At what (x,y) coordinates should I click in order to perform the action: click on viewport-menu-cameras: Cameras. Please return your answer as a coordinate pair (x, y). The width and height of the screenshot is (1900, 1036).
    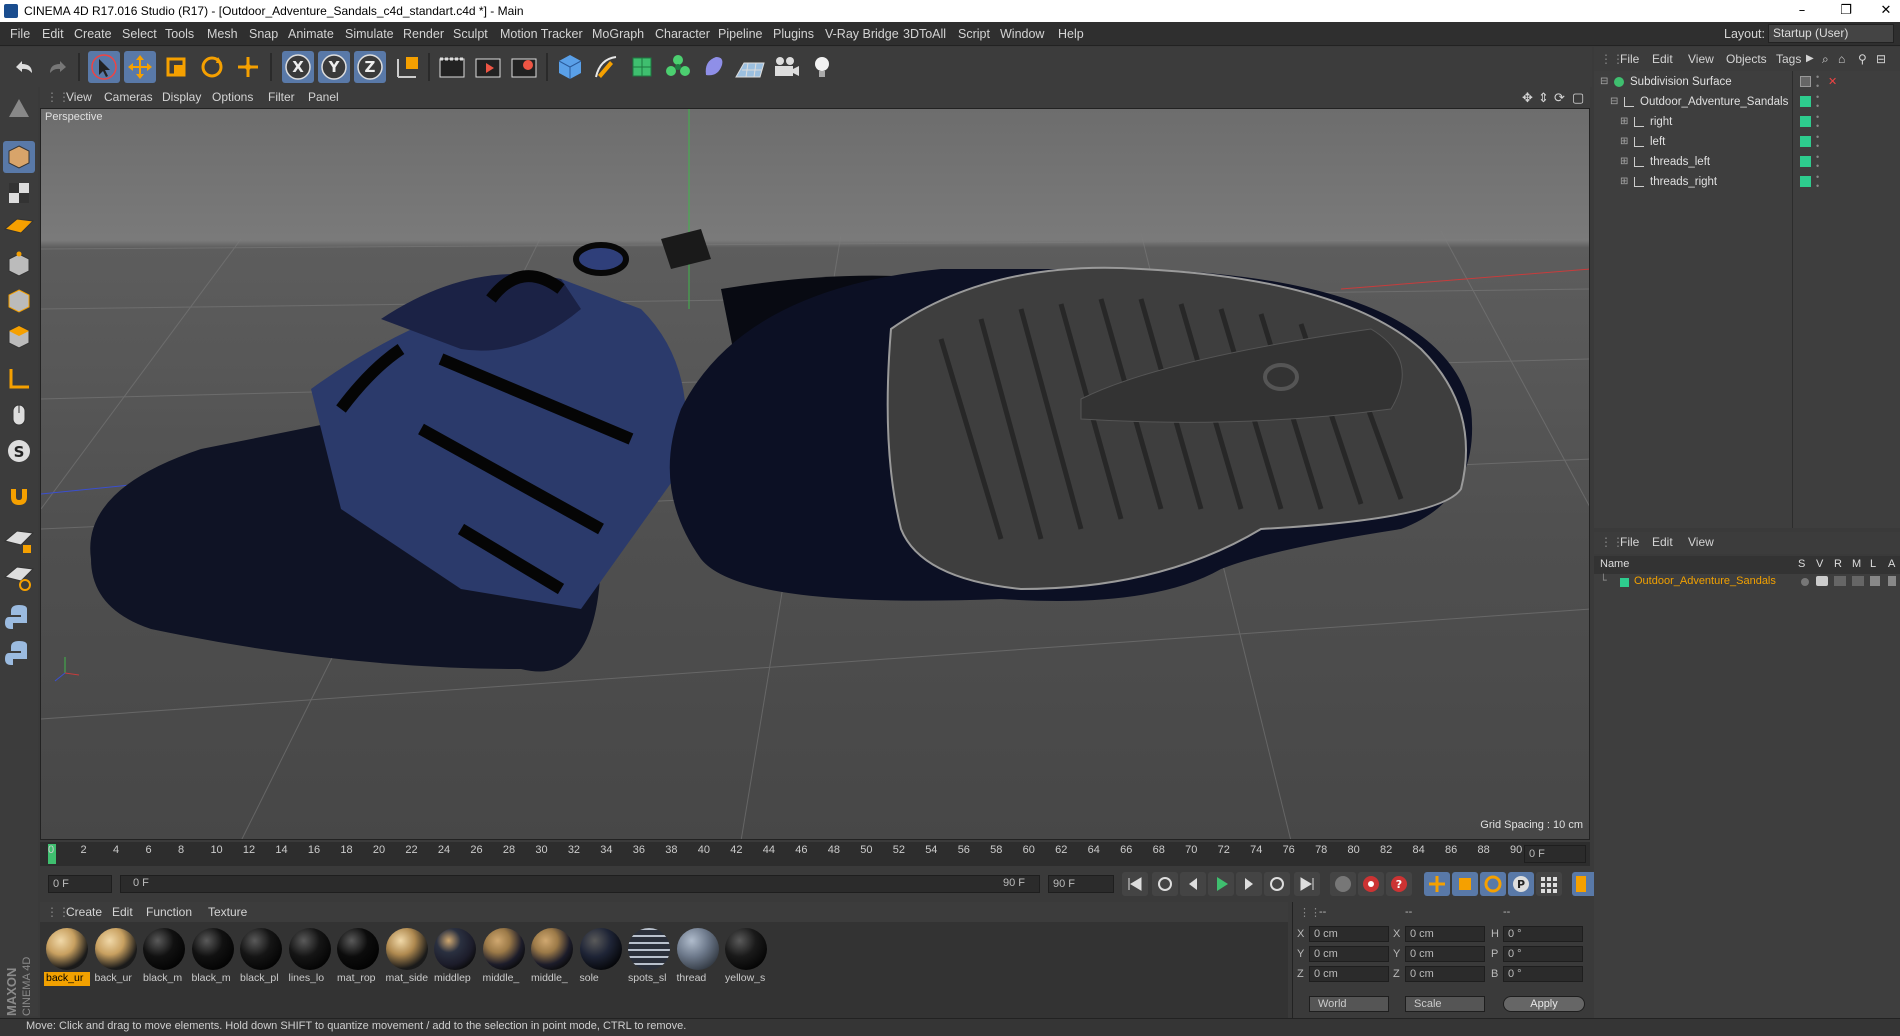
    Looking at the image, I should click on (128, 97).